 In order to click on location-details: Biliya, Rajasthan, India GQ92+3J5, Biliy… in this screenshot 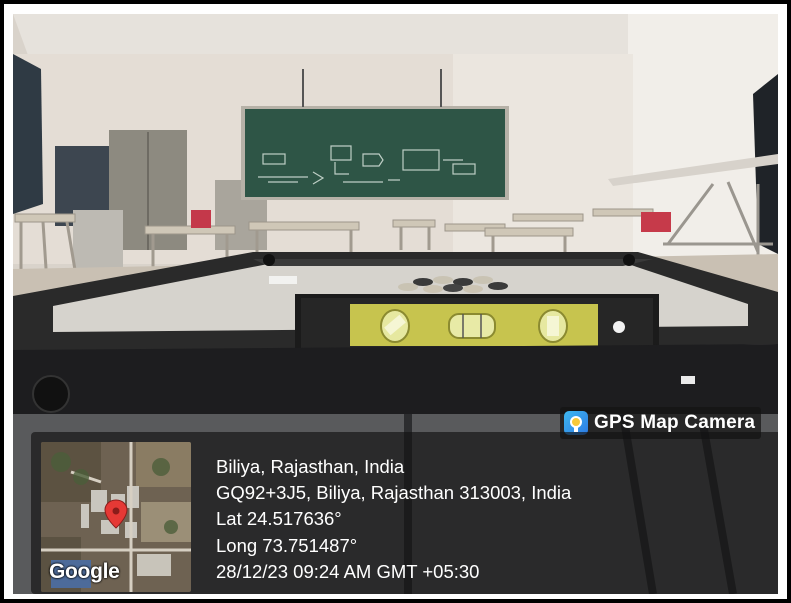, I will do `click(393, 519)`.